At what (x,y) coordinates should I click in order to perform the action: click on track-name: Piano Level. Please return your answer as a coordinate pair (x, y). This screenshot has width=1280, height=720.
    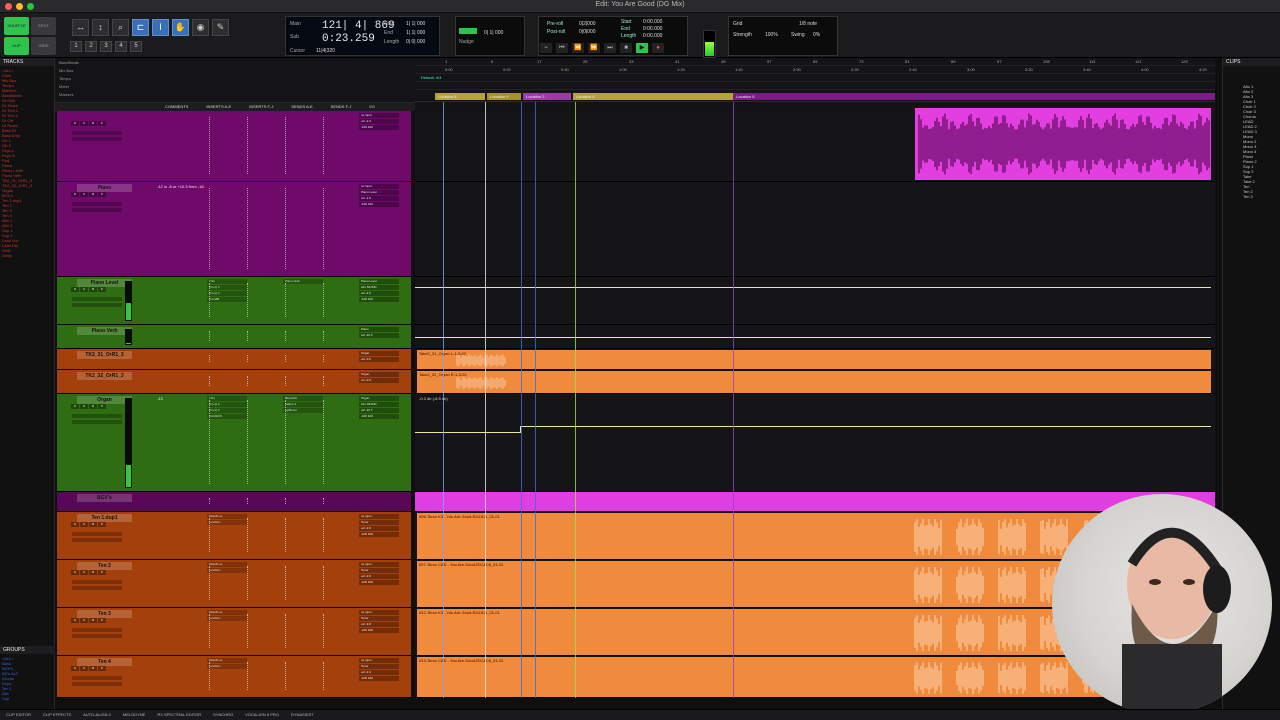
    Looking at the image, I should click on (104, 283).